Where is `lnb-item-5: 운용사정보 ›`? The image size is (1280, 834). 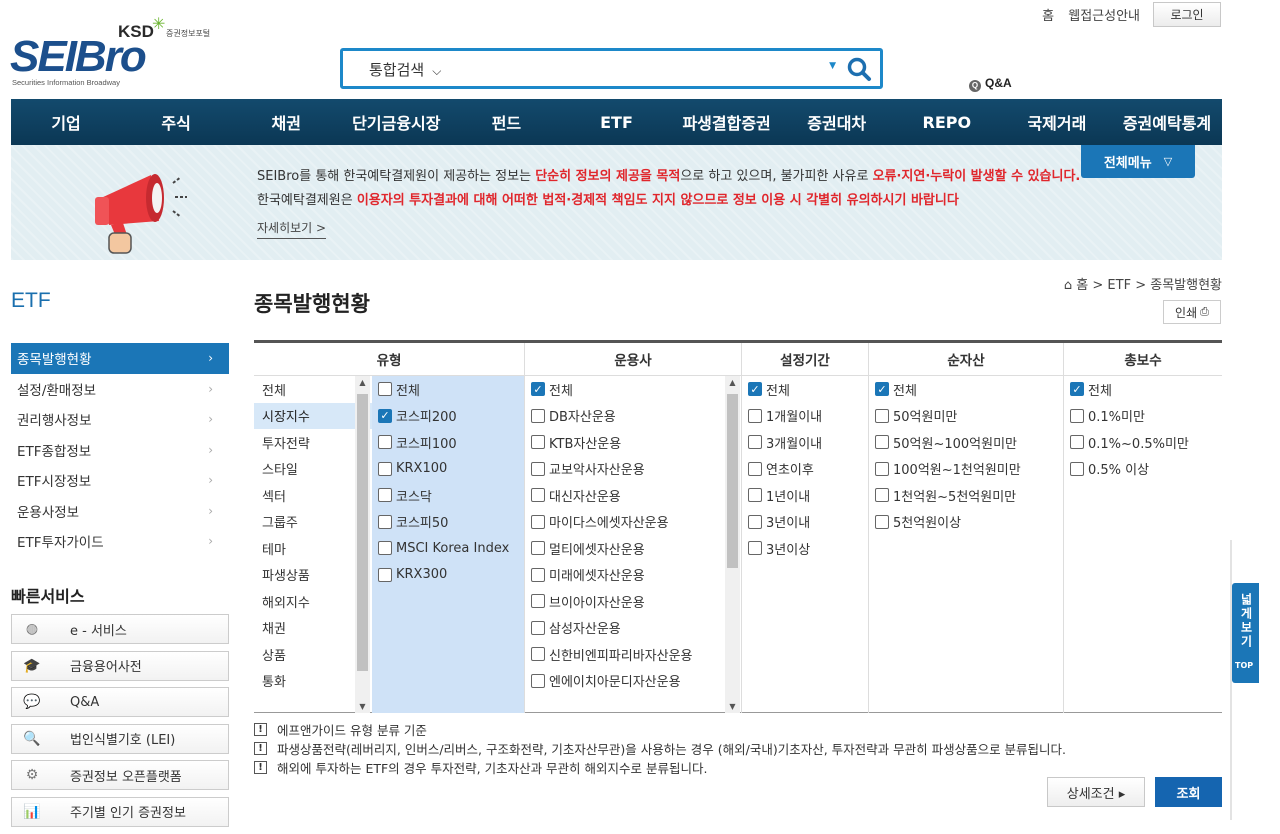
lnb-item-5: 운용사정보 › is located at coordinates (120, 511).